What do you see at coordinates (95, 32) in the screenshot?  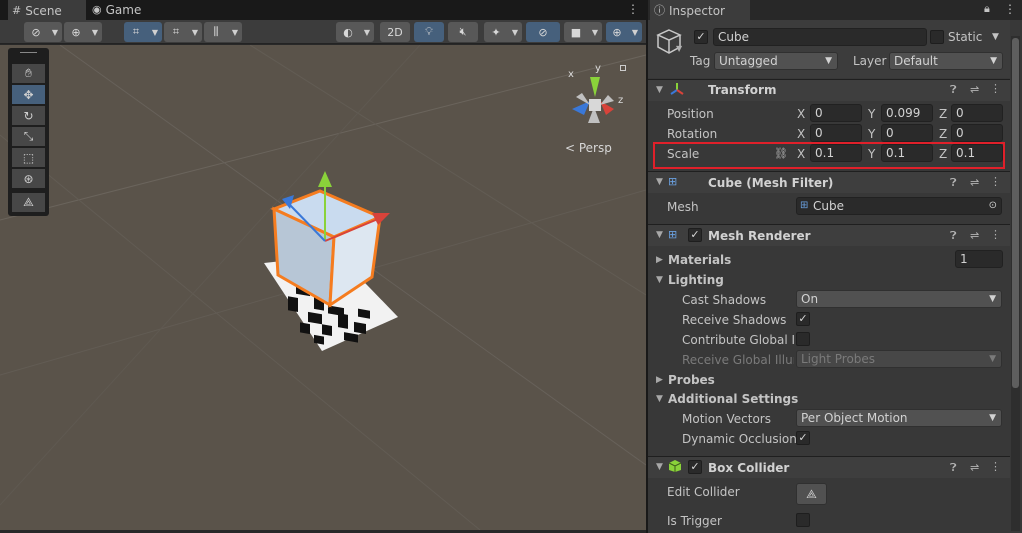 I see `global-dropdown: ▼` at bounding box center [95, 32].